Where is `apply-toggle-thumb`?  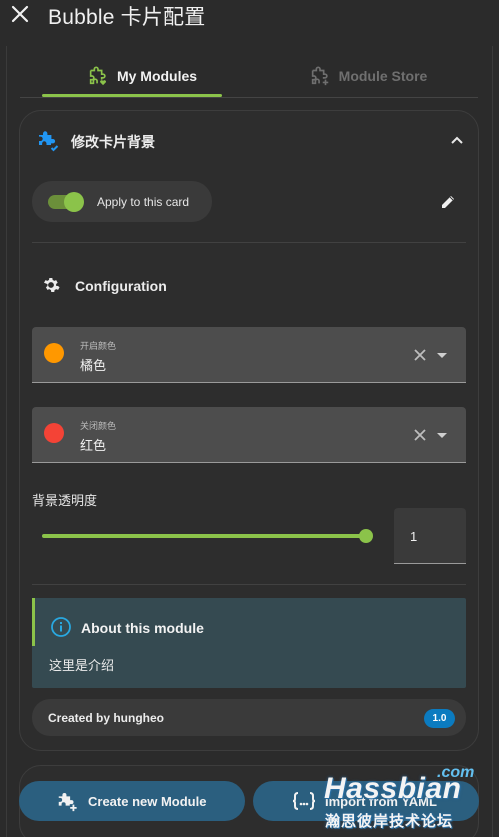 apply-toggle-thumb is located at coordinates (74, 202).